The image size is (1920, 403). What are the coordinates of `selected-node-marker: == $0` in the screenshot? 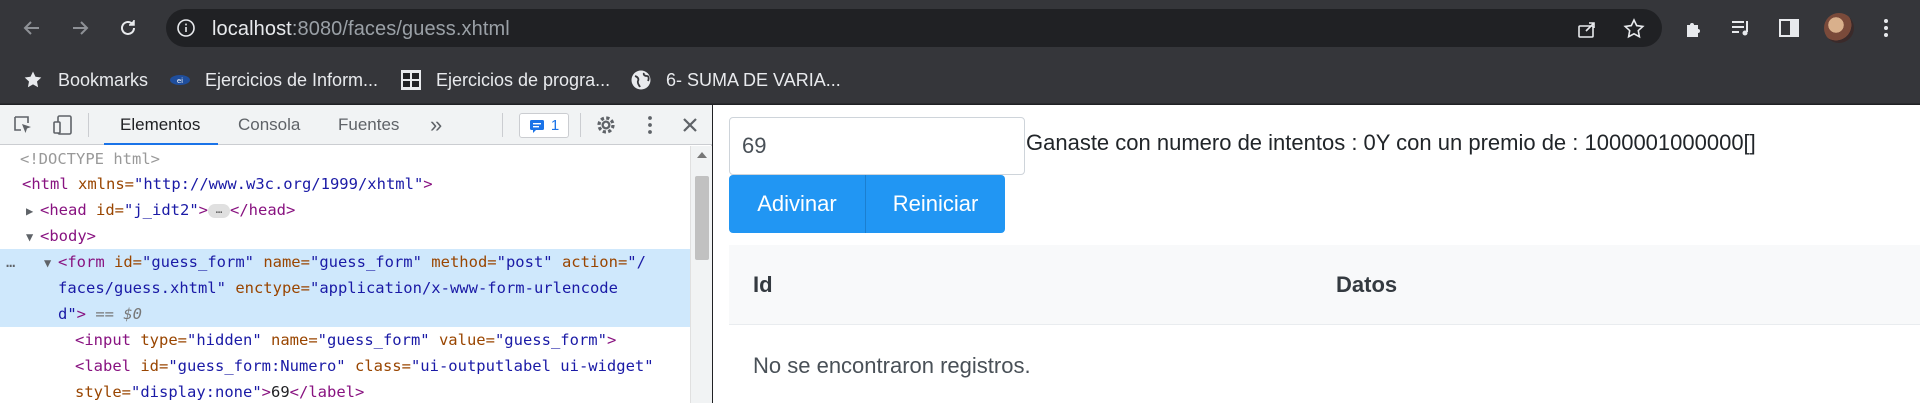 It's located at (114, 314).